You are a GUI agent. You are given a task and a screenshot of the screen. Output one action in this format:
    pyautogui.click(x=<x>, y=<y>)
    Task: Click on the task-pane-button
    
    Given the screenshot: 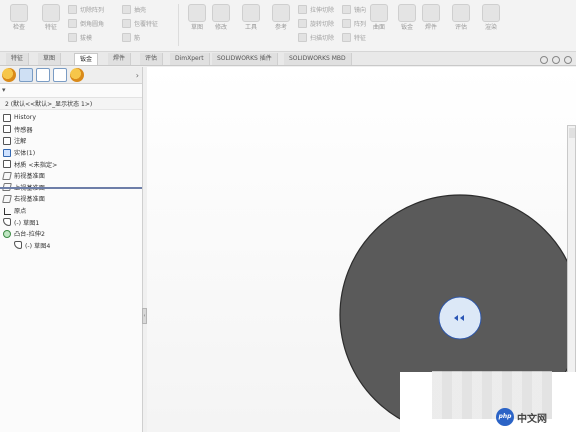 What is the action you would take?
    pyautogui.click(x=572, y=133)
    